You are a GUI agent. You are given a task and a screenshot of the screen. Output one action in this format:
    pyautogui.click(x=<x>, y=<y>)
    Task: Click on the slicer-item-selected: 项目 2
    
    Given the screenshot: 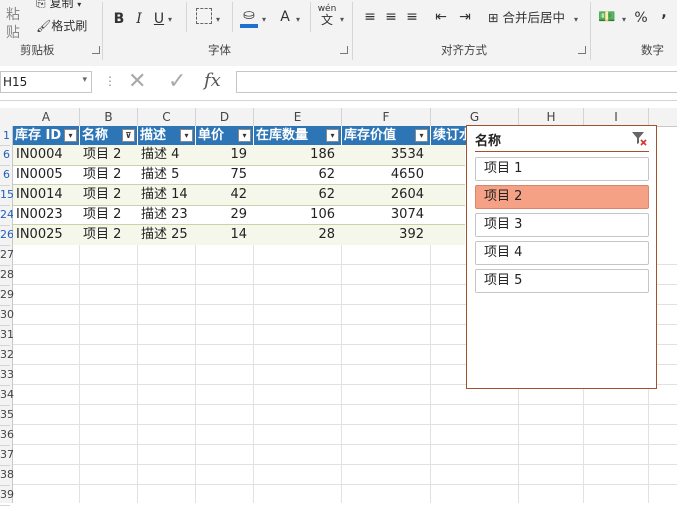 What is the action you would take?
    pyautogui.click(x=562, y=197)
    